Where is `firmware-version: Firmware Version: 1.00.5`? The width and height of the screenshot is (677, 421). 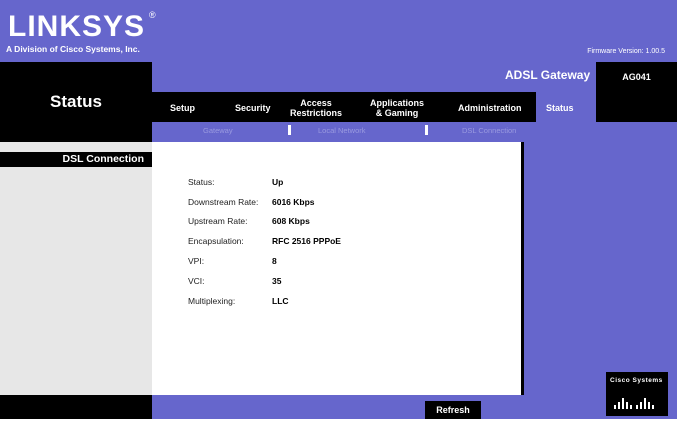
firmware-version: Firmware Version: 1.00.5 is located at coordinates (626, 51).